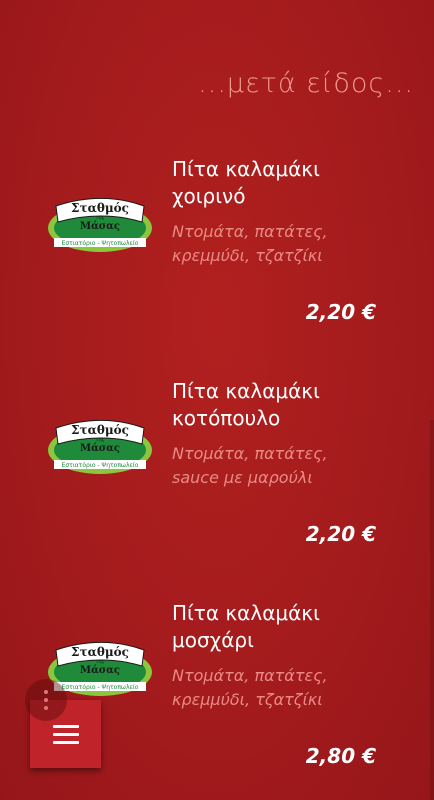 This screenshot has height=800, width=434. What do you see at coordinates (246, 404) in the screenshot?
I see `item-title: Πίτα καλαμάκι κοτόπουλο` at bounding box center [246, 404].